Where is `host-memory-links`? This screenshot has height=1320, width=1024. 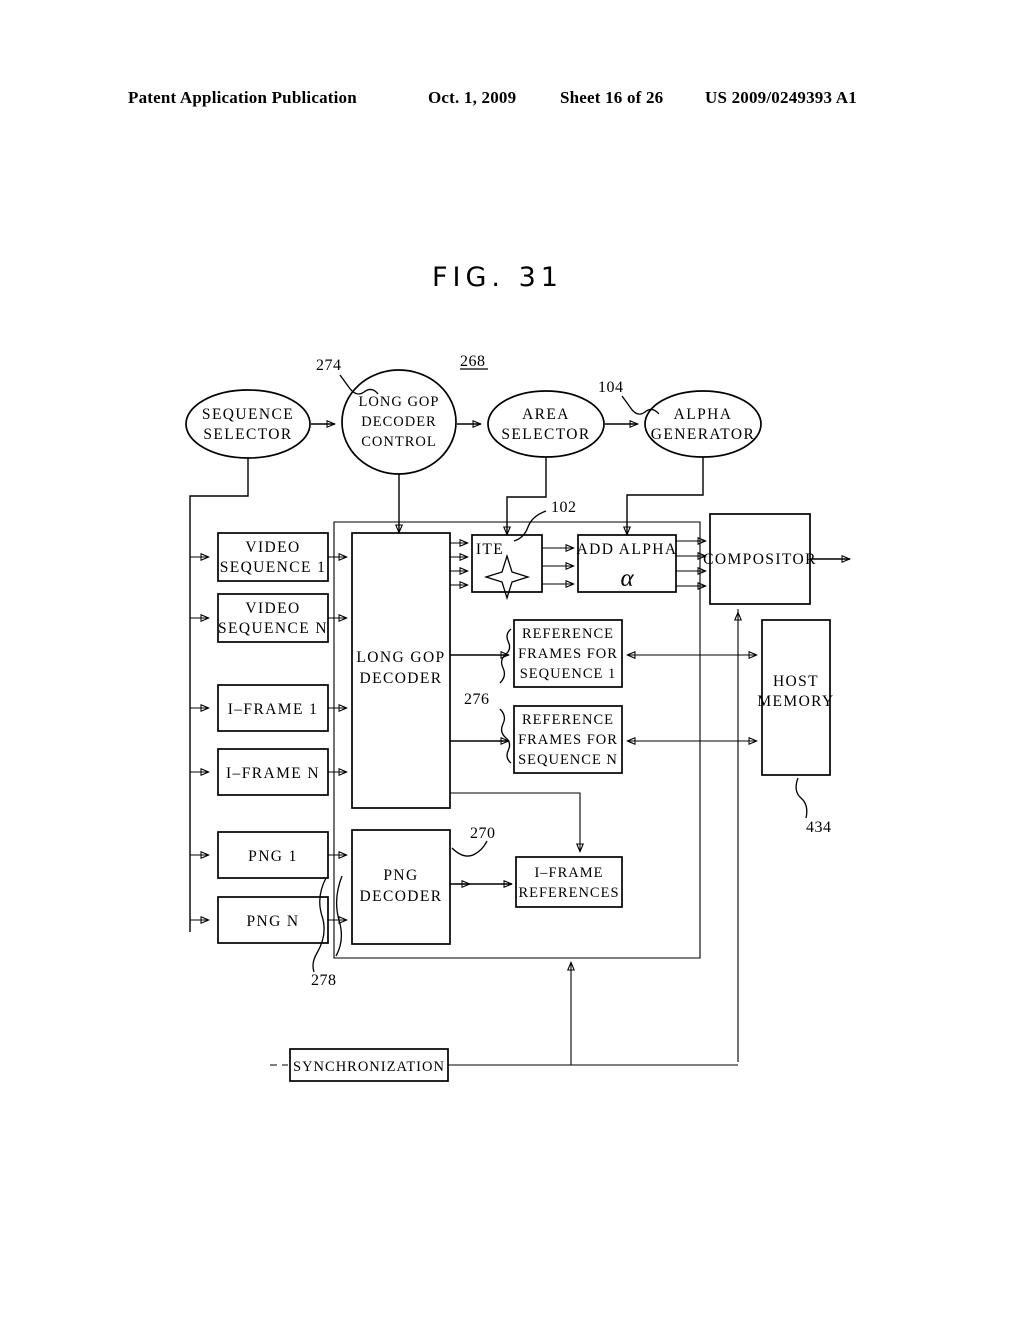 host-memory-links is located at coordinates (692, 835).